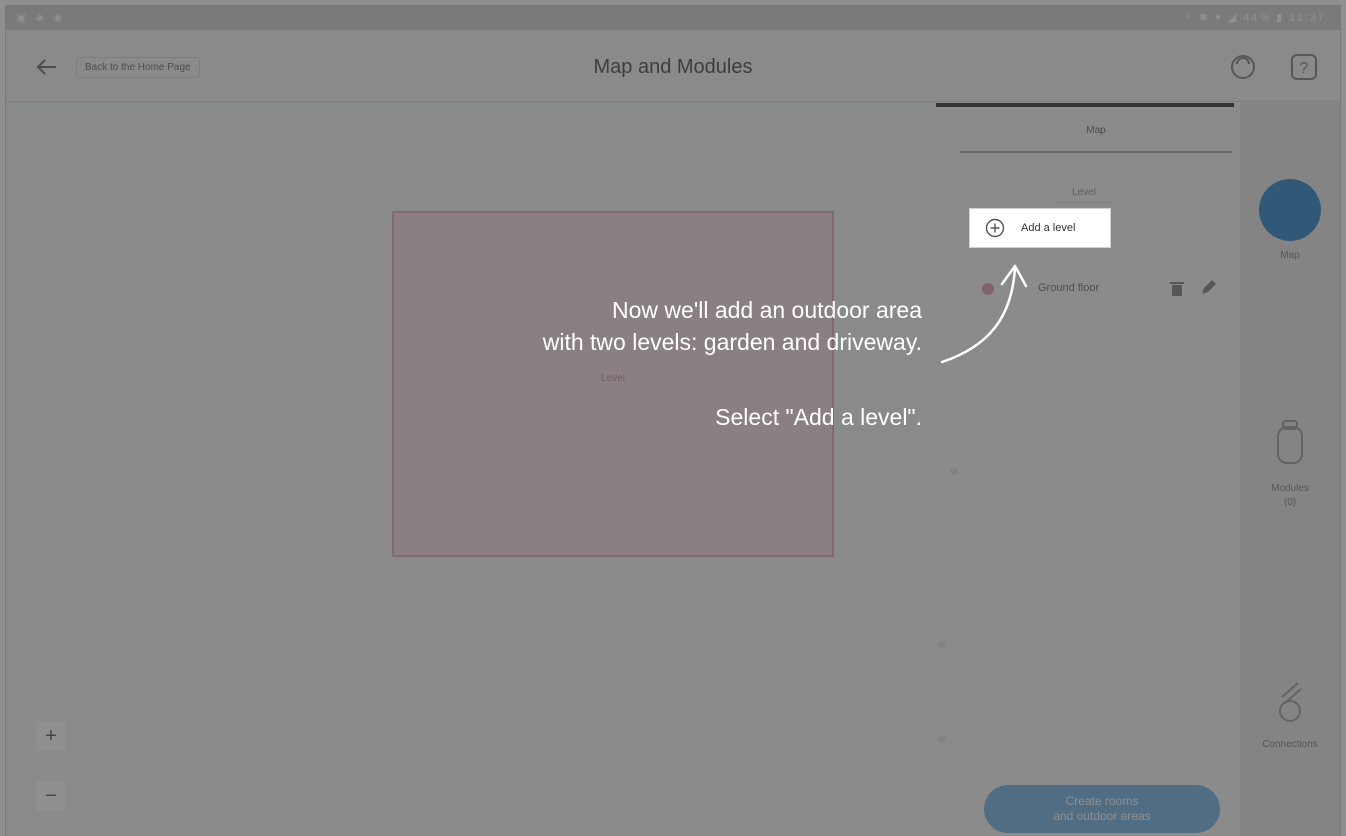  What do you see at coordinates (41, 18) in the screenshot?
I see `status-left-icons: ▣ ◈ ◉` at bounding box center [41, 18].